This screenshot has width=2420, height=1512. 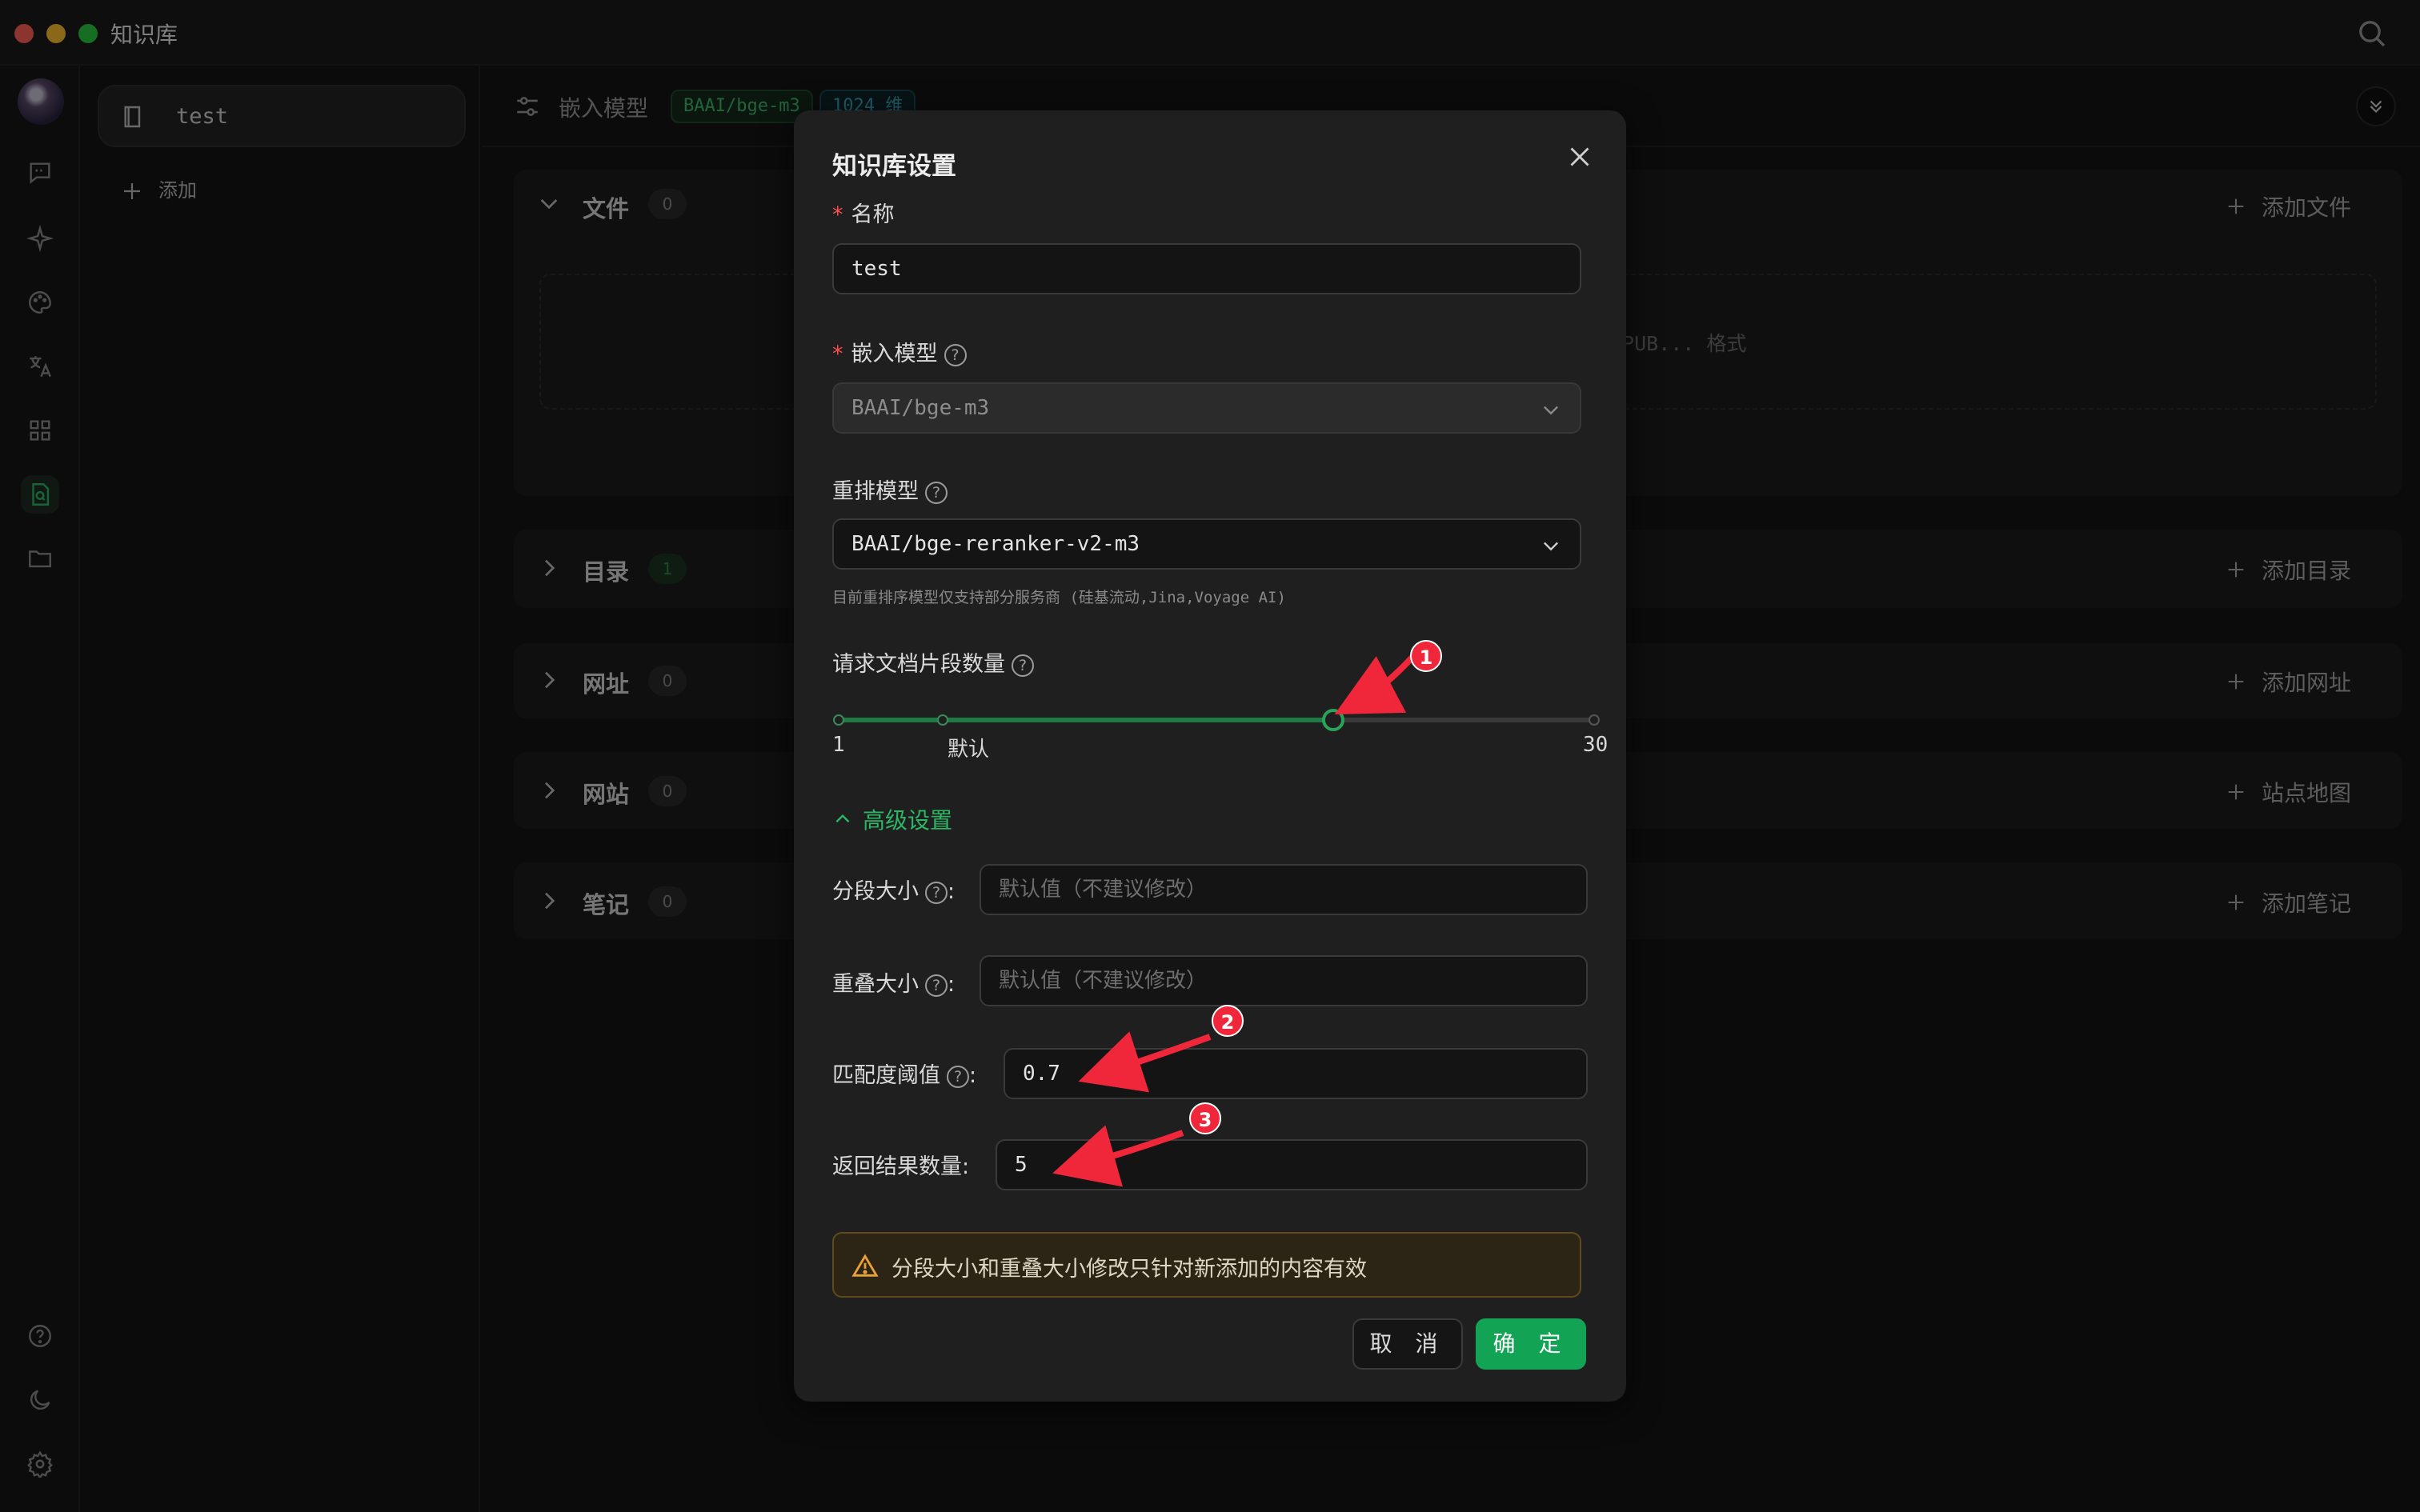 What do you see at coordinates (904, 1075) in the screenshot?
I see `threshold-label: 匹配度阈值?:` at bounding box center [904, 1075].